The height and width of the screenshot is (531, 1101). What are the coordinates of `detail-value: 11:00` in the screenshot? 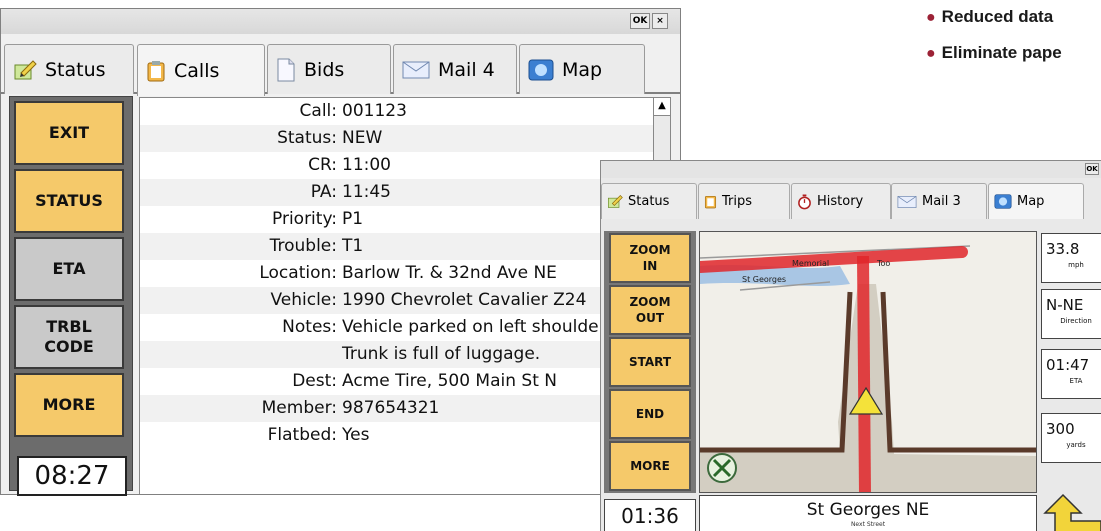 It's located at (366, 165).